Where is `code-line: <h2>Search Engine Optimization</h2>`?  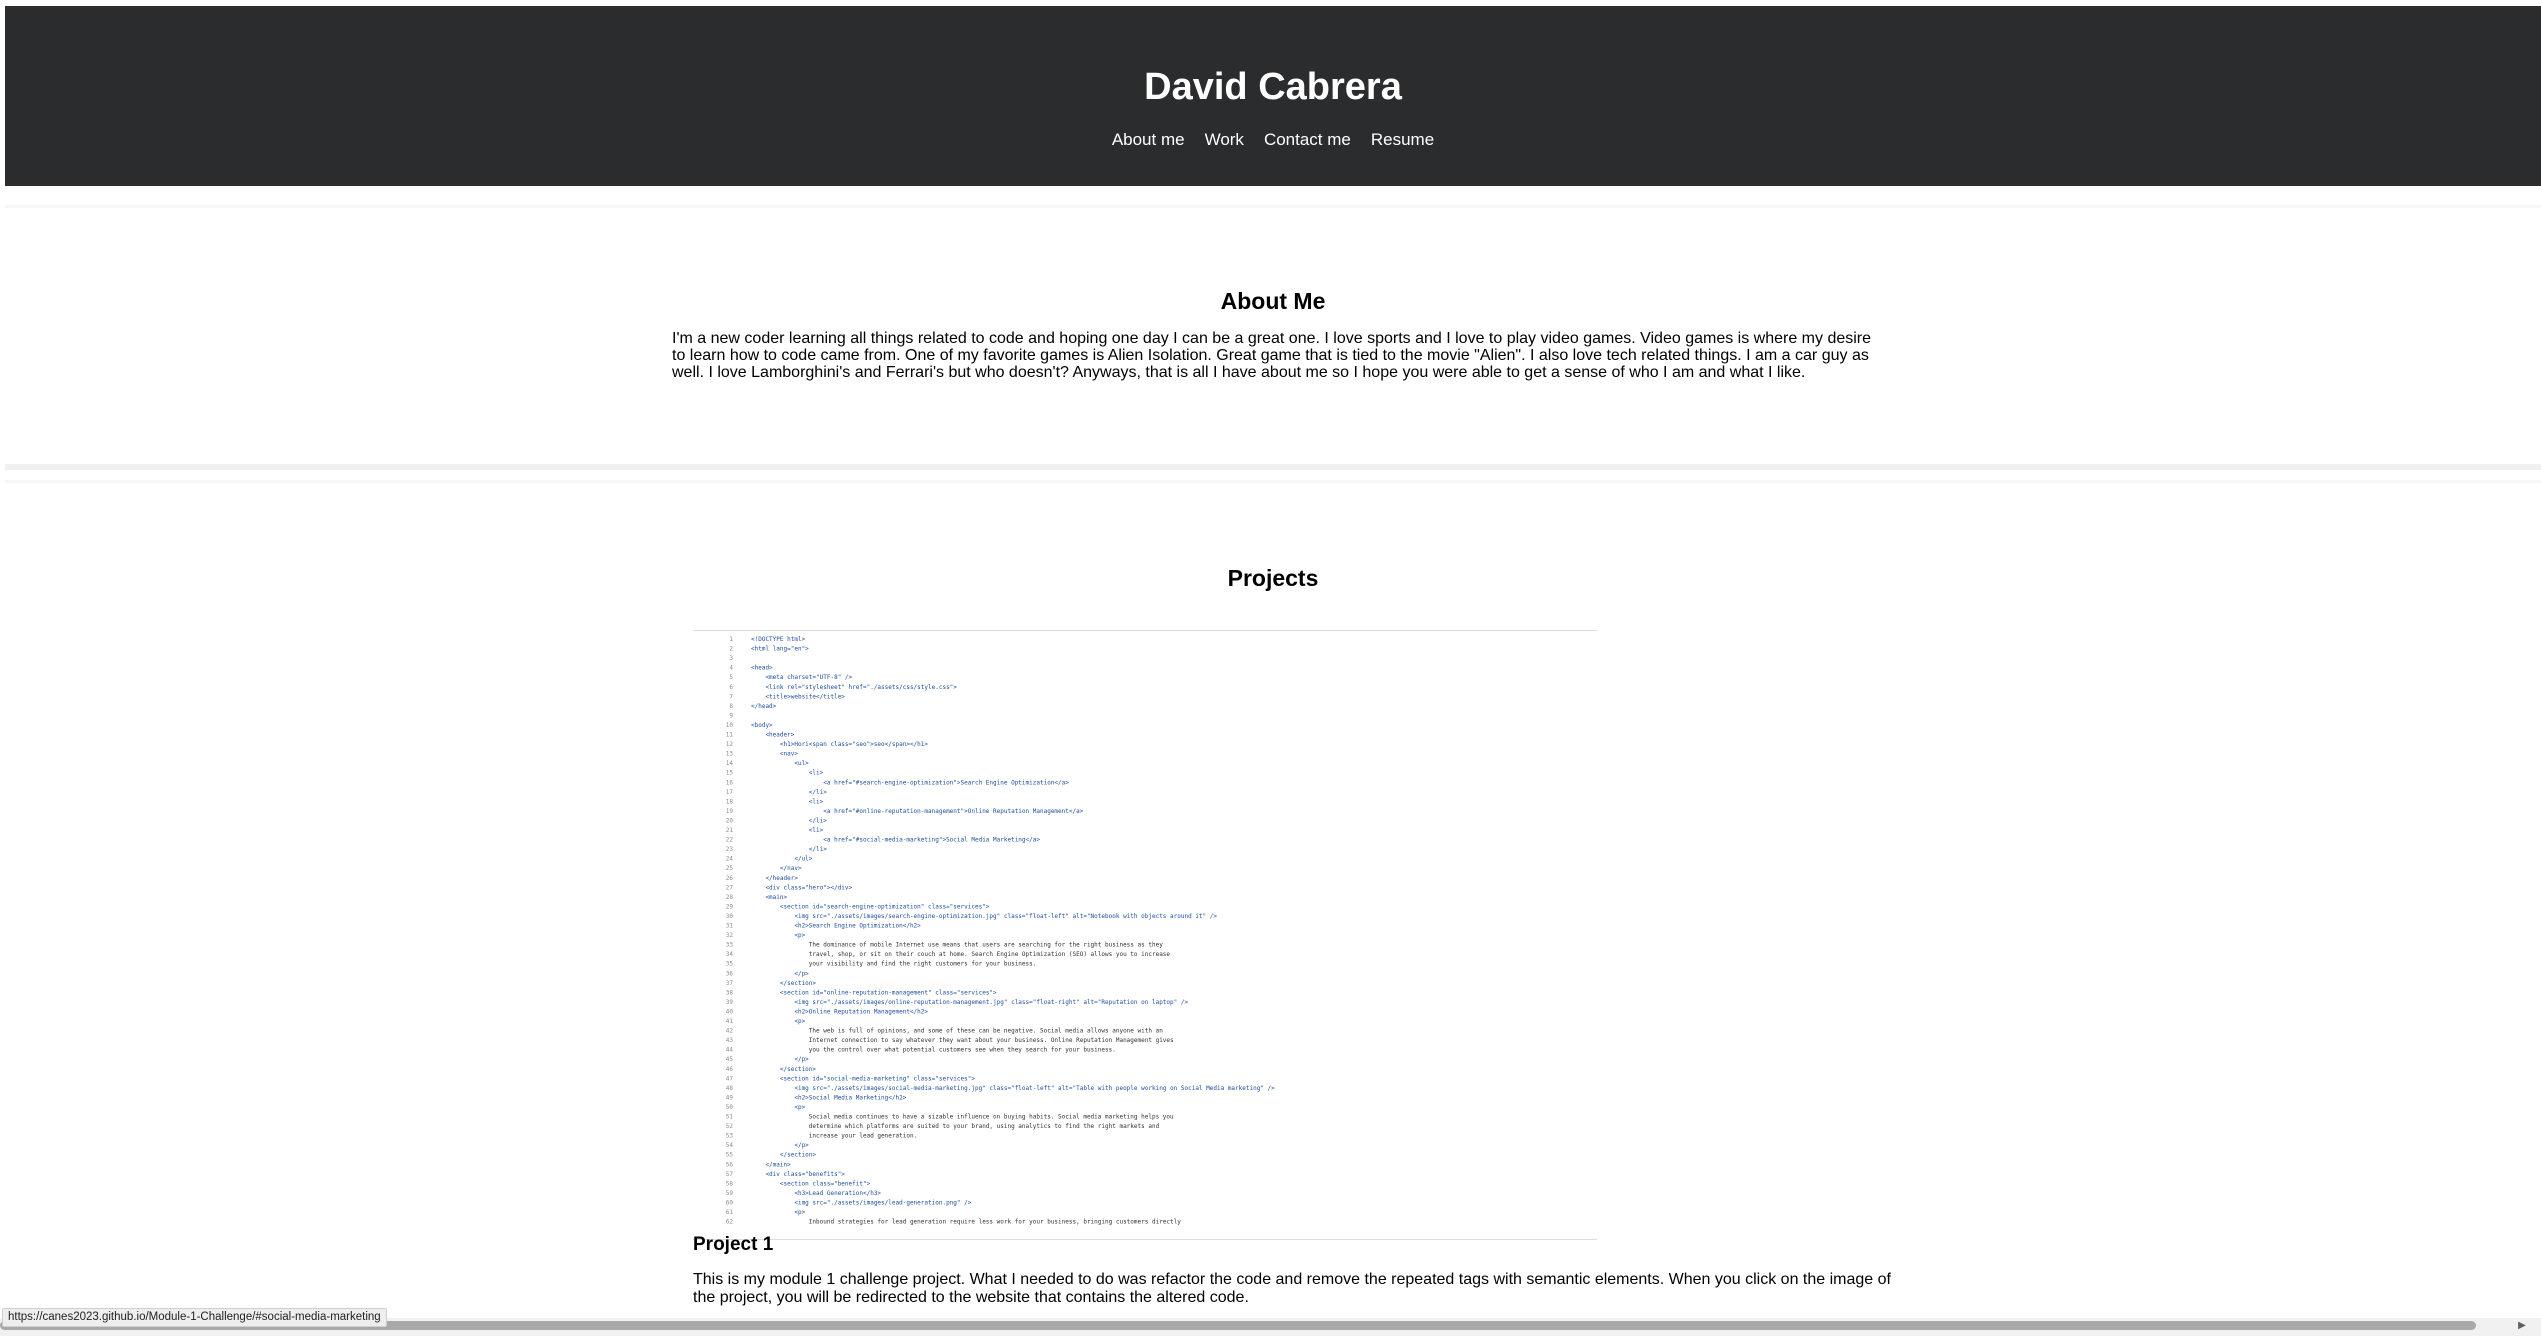
code-line: <h2>Search Engine Optimization</h2> is located at coordinates (836, 926).